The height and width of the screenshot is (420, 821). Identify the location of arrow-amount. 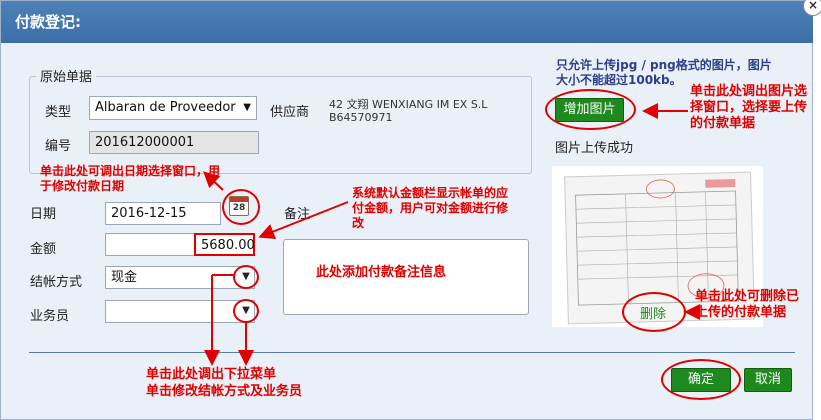
(303, 220).